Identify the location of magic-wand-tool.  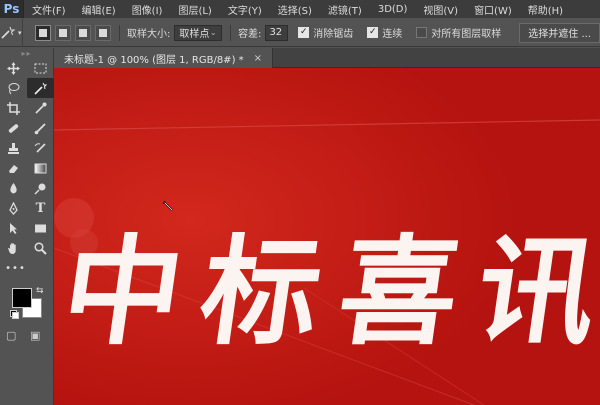
(40, 88).